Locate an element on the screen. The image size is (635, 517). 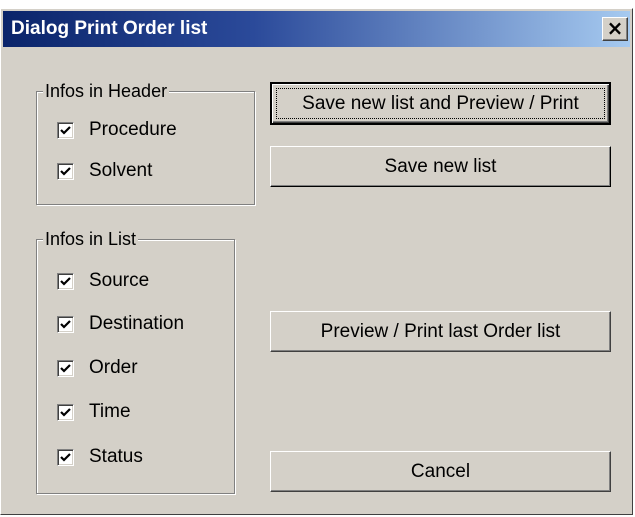
checkbox-procedure: Procedure is located at coordinates (117, 130).